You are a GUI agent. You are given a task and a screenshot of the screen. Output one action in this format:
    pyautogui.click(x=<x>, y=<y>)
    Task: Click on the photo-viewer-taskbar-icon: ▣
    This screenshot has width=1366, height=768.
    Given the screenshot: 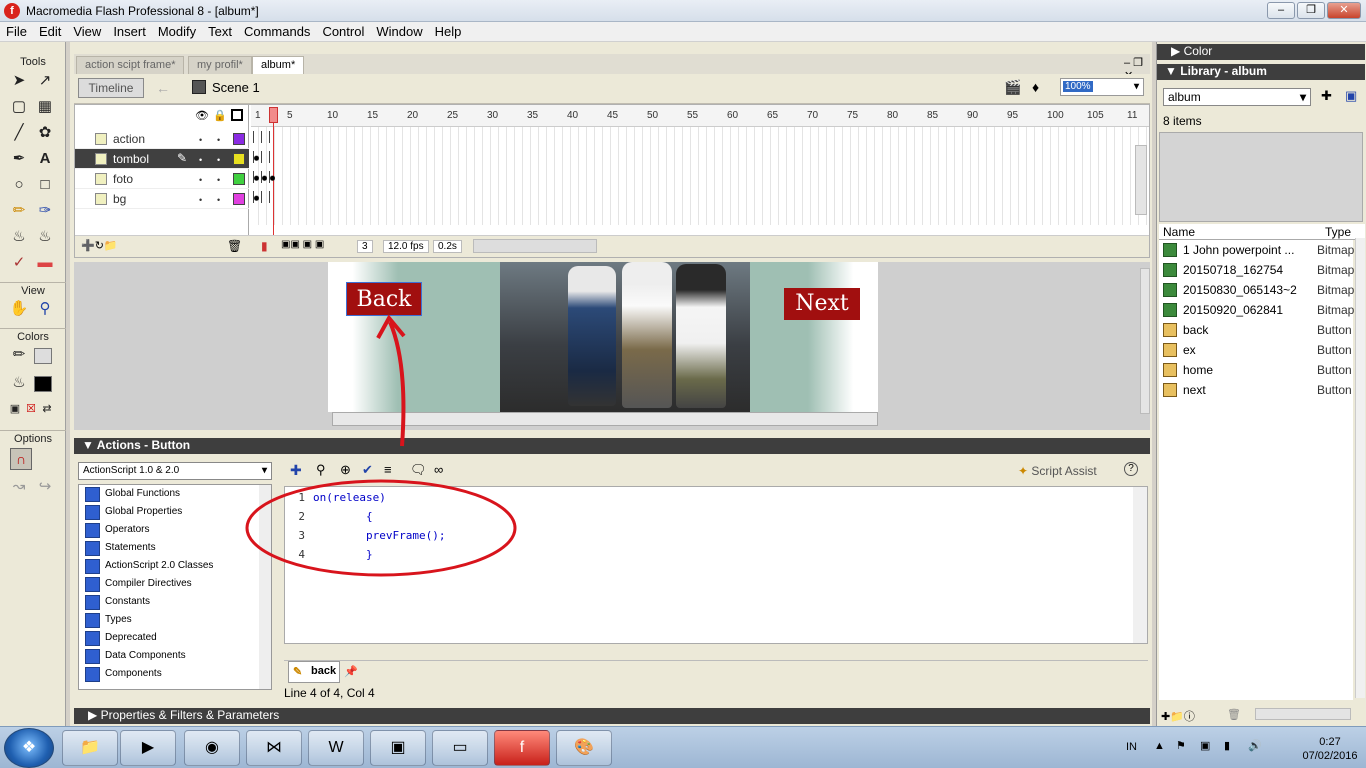 What is the action you would take?
    pyautogui.click(x=398, y=748)
    